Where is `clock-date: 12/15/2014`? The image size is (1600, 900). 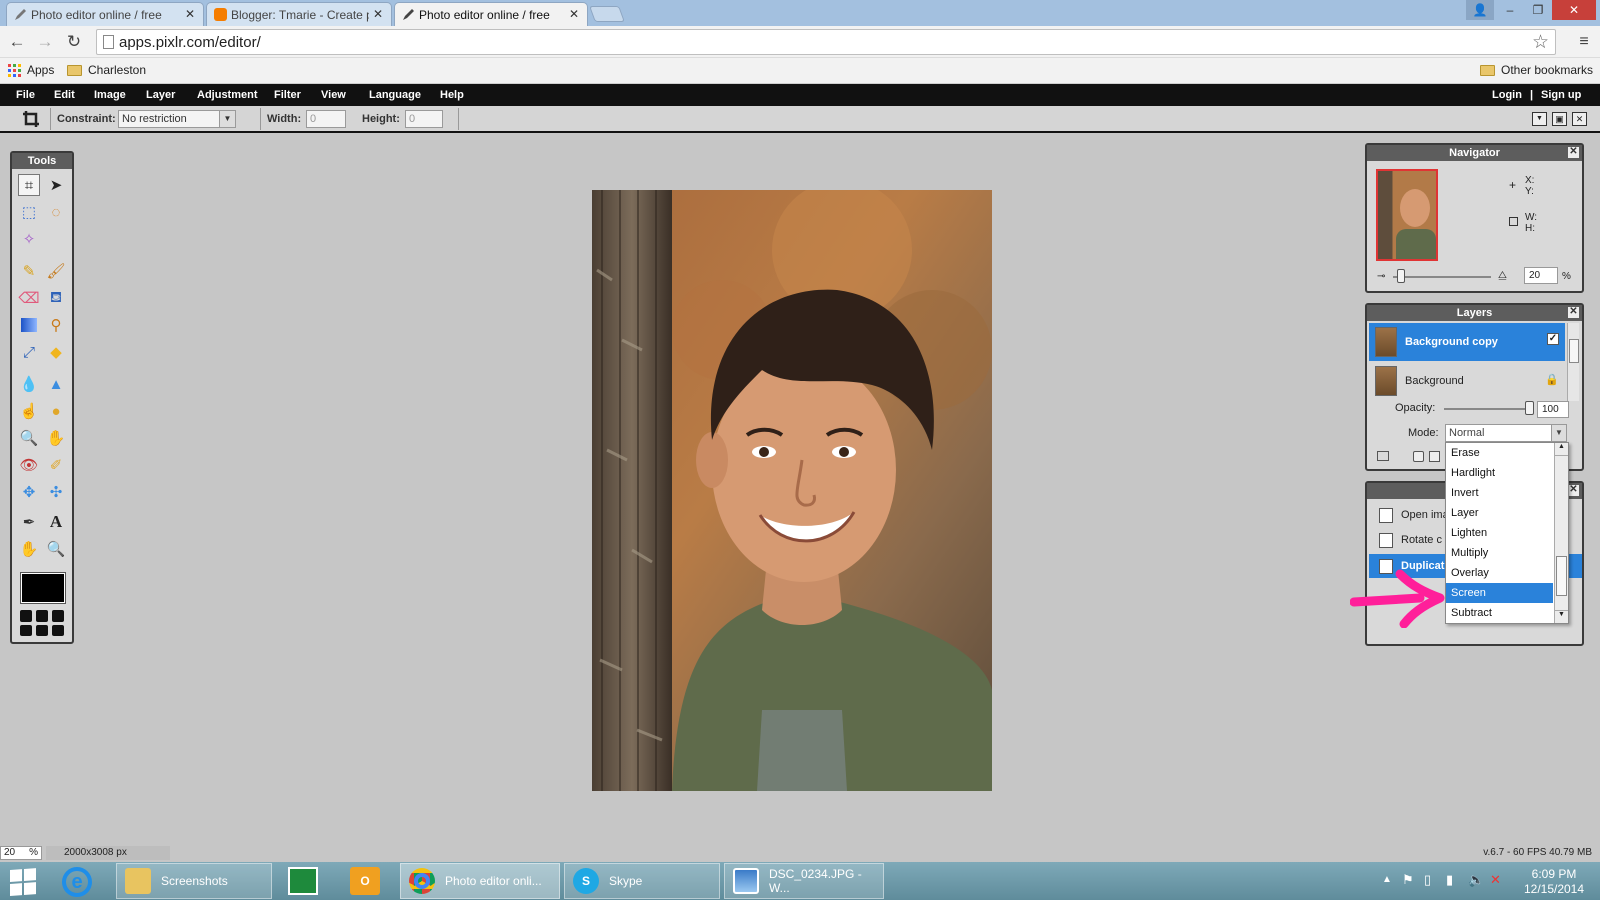
clock-date: 12/15/2014 is located at coordinates (1554, 889).